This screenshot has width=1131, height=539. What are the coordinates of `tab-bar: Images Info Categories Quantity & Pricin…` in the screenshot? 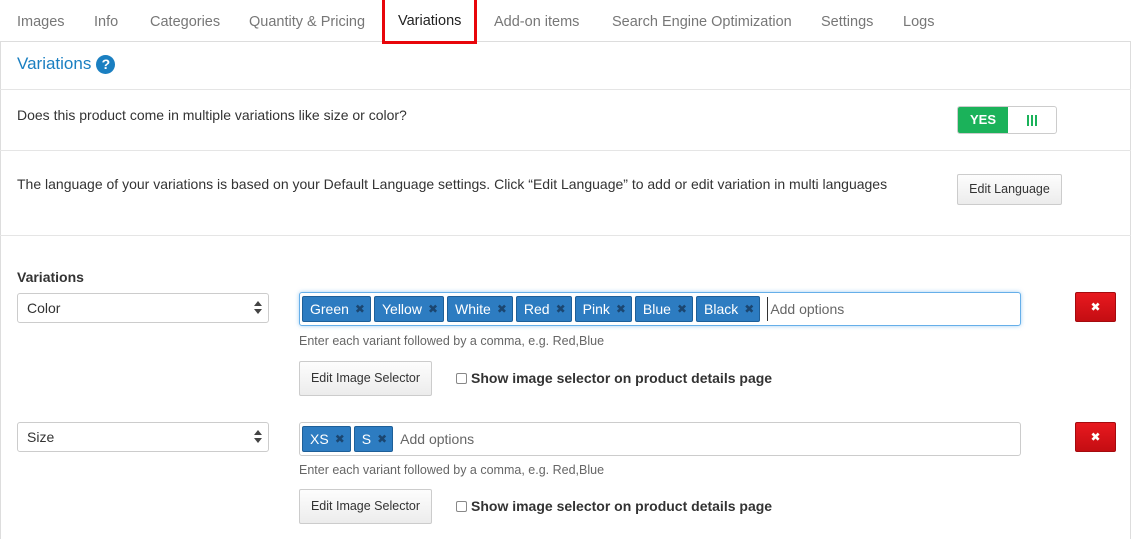 It's located at (565, 22).